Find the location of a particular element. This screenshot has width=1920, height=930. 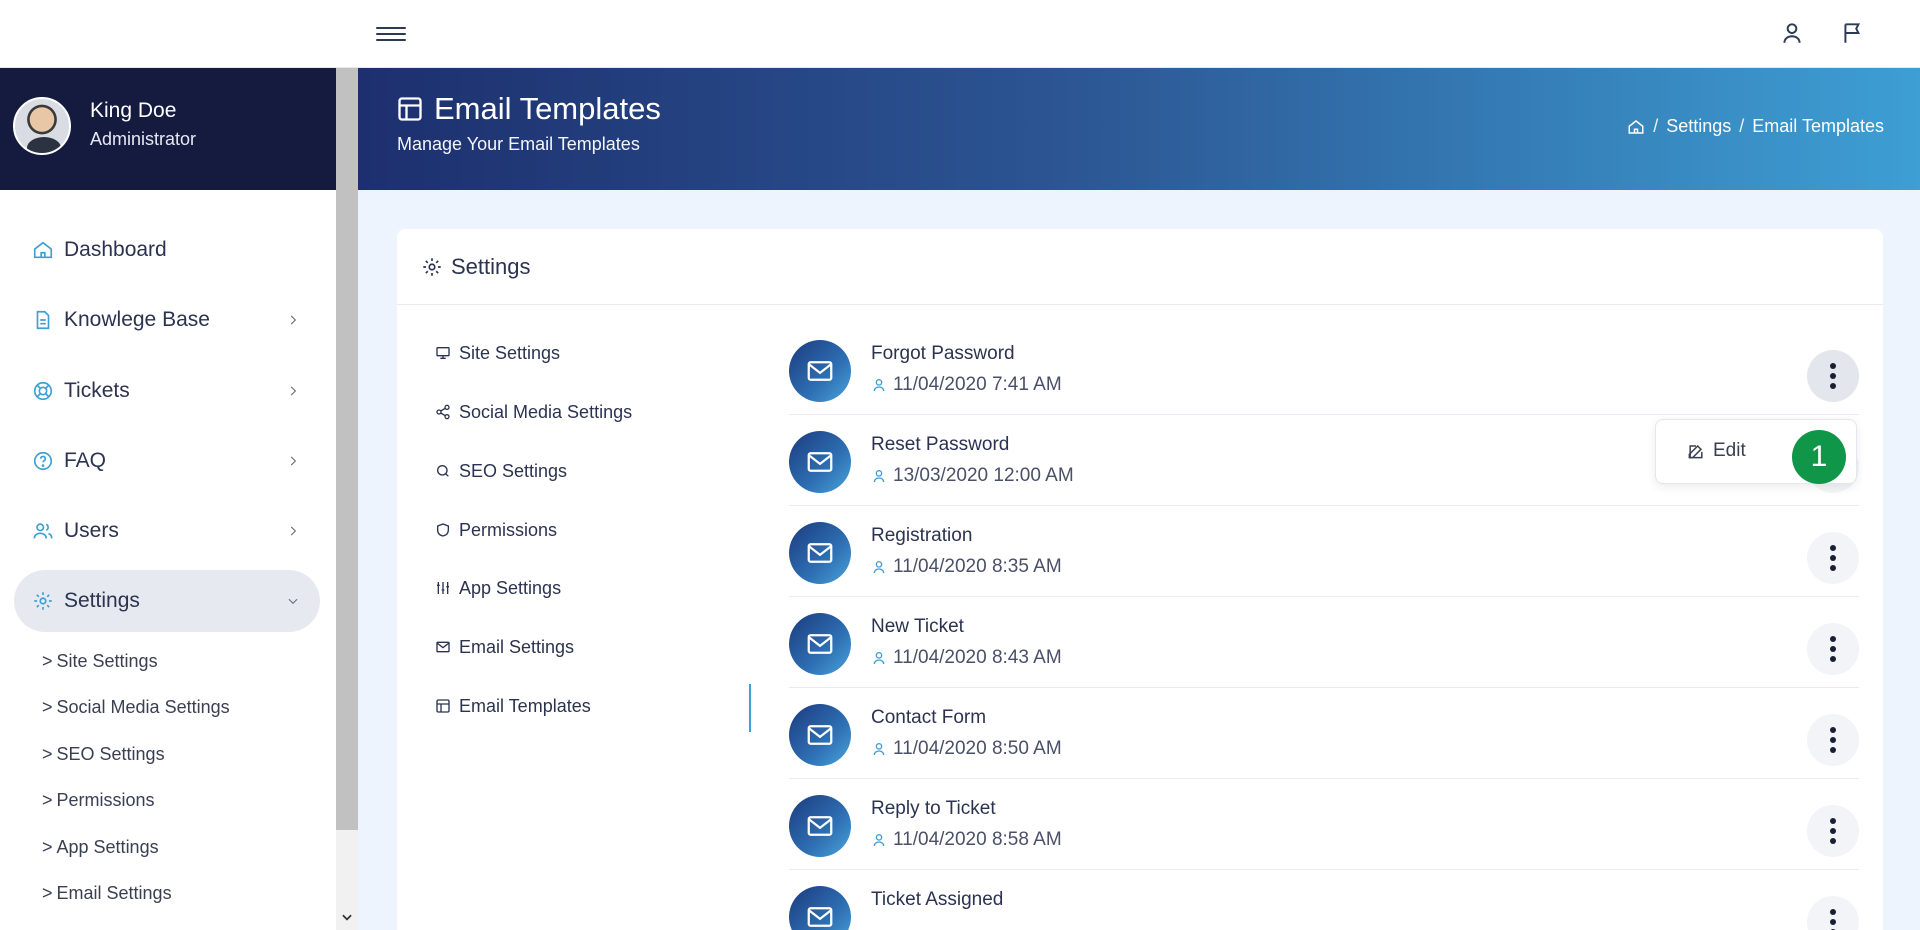

sidebar-subitem-seo-settings: > SEO Settings is located at coordinates (103, 754).